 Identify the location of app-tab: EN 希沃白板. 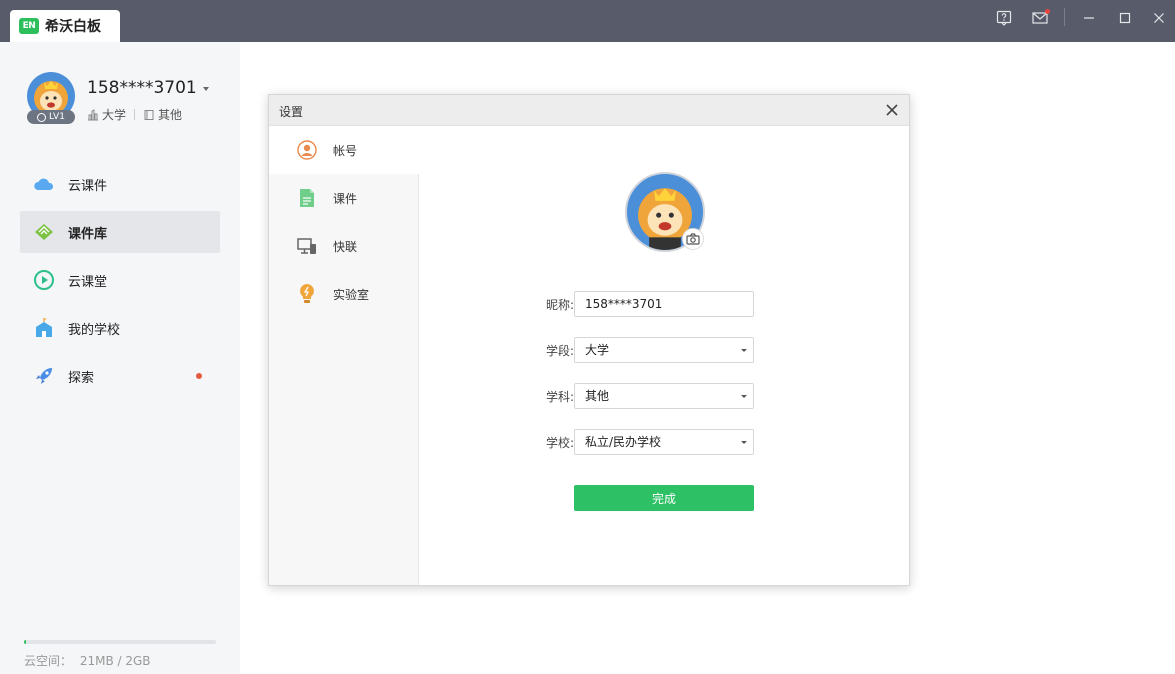
(65, 26).